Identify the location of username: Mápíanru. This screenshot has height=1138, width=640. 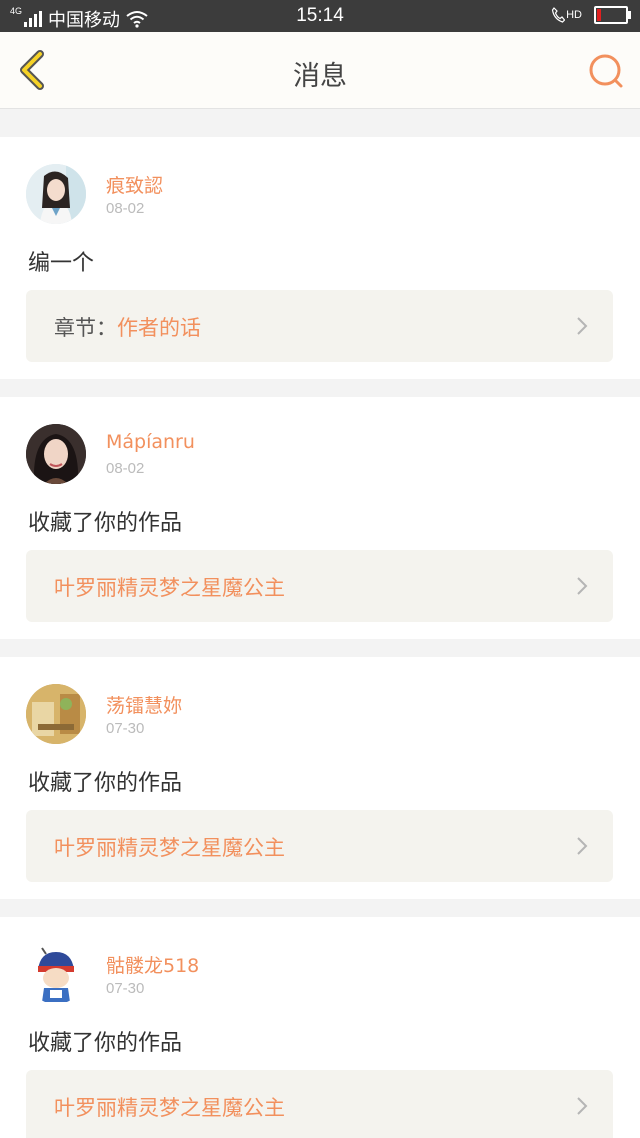
(150, 442).